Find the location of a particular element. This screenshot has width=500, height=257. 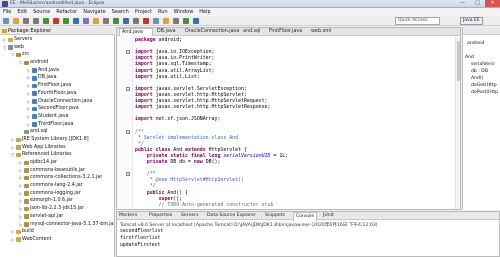

tree-item: ▷ Web App Libraries is located at coordinates (57, 148).